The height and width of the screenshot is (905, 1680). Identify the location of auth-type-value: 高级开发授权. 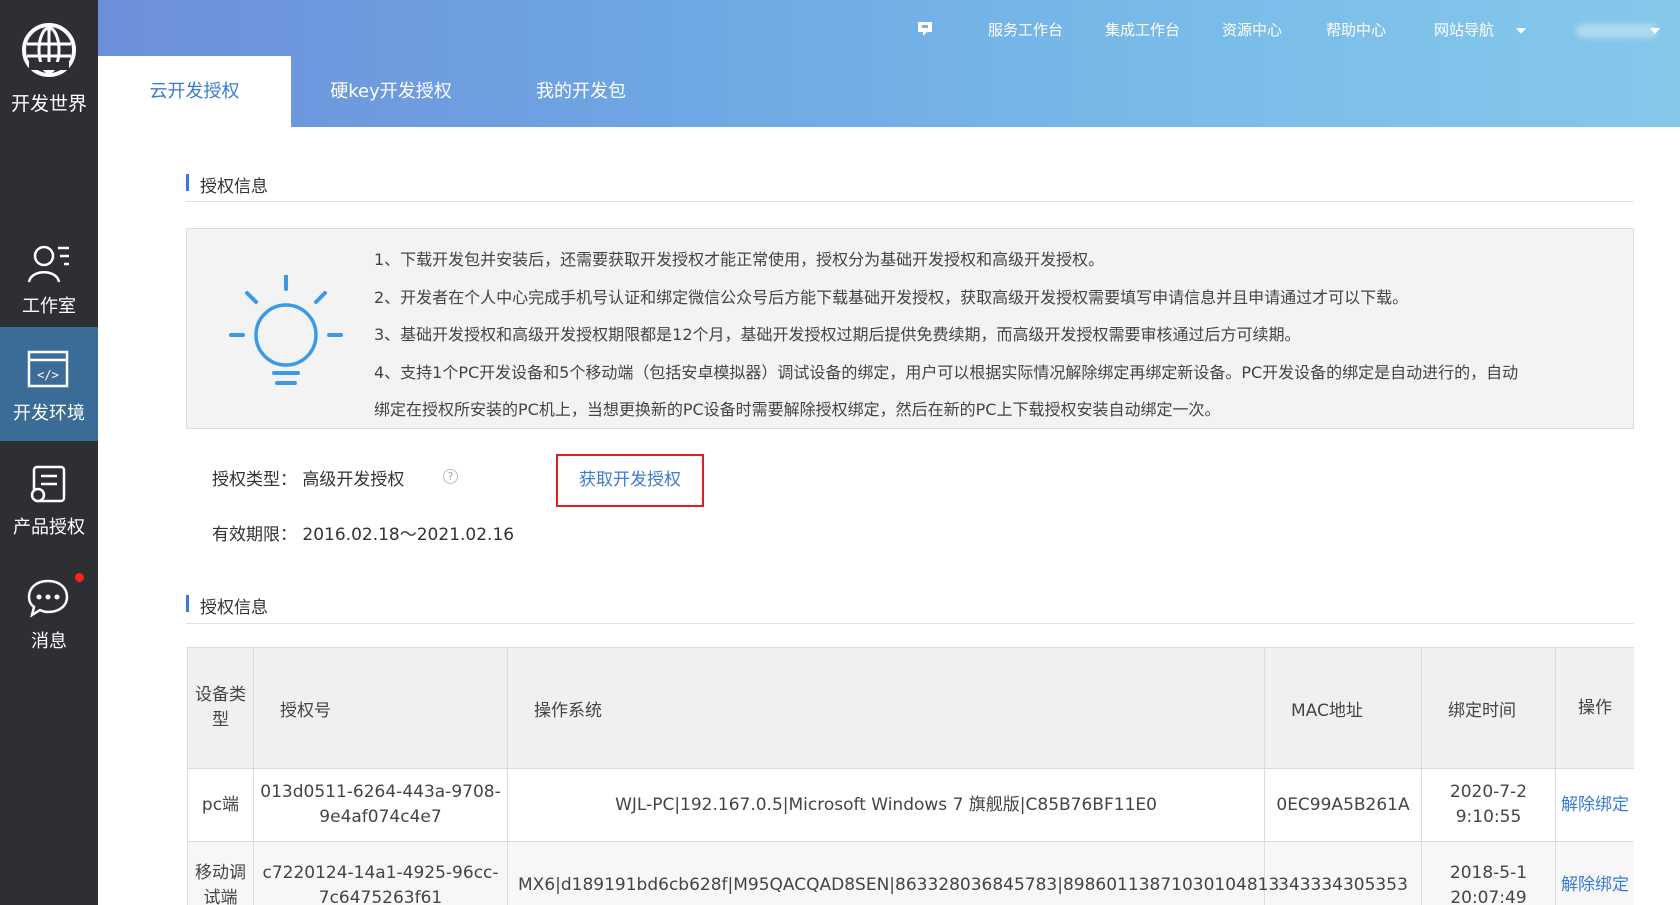
(353, 480).